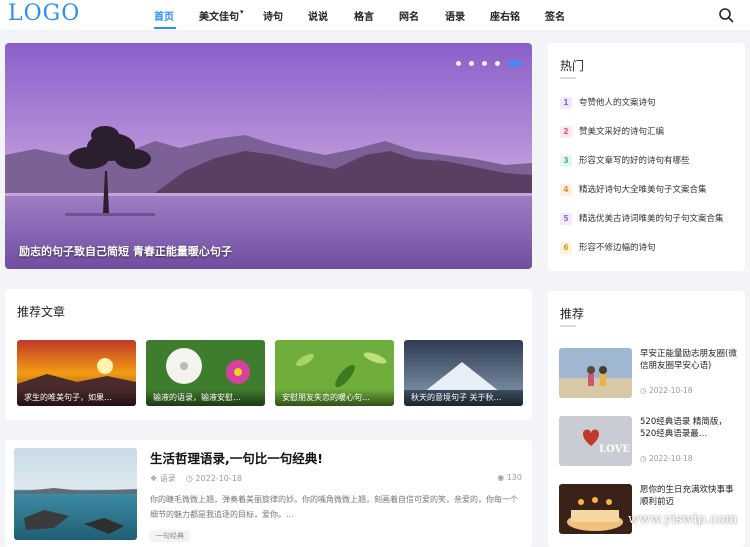 This screenshot has width=750, height=547. What do you see at coordinates (566, 103) in the screenshot?
I see `rank-badge: 1` at bounding box center [566, 103].